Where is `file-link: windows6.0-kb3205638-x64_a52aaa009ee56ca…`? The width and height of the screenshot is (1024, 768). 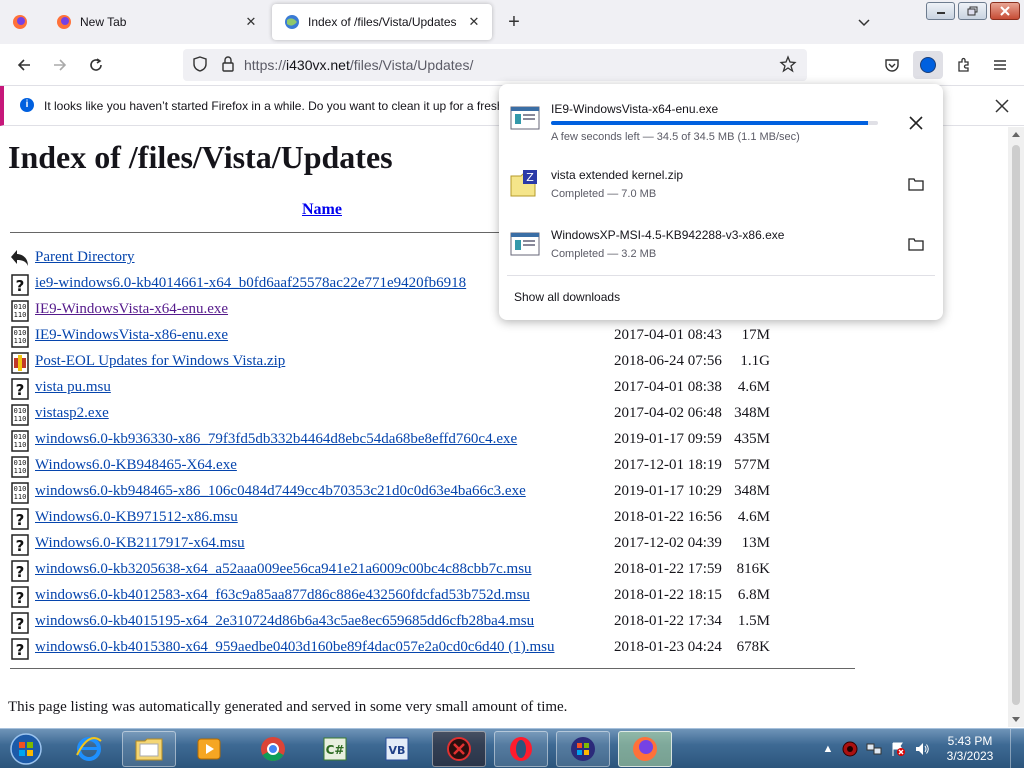 file-link: windows6.0-kb3205638-x64_a52aaa009ee56ca… is located at coordinates (283, 569).